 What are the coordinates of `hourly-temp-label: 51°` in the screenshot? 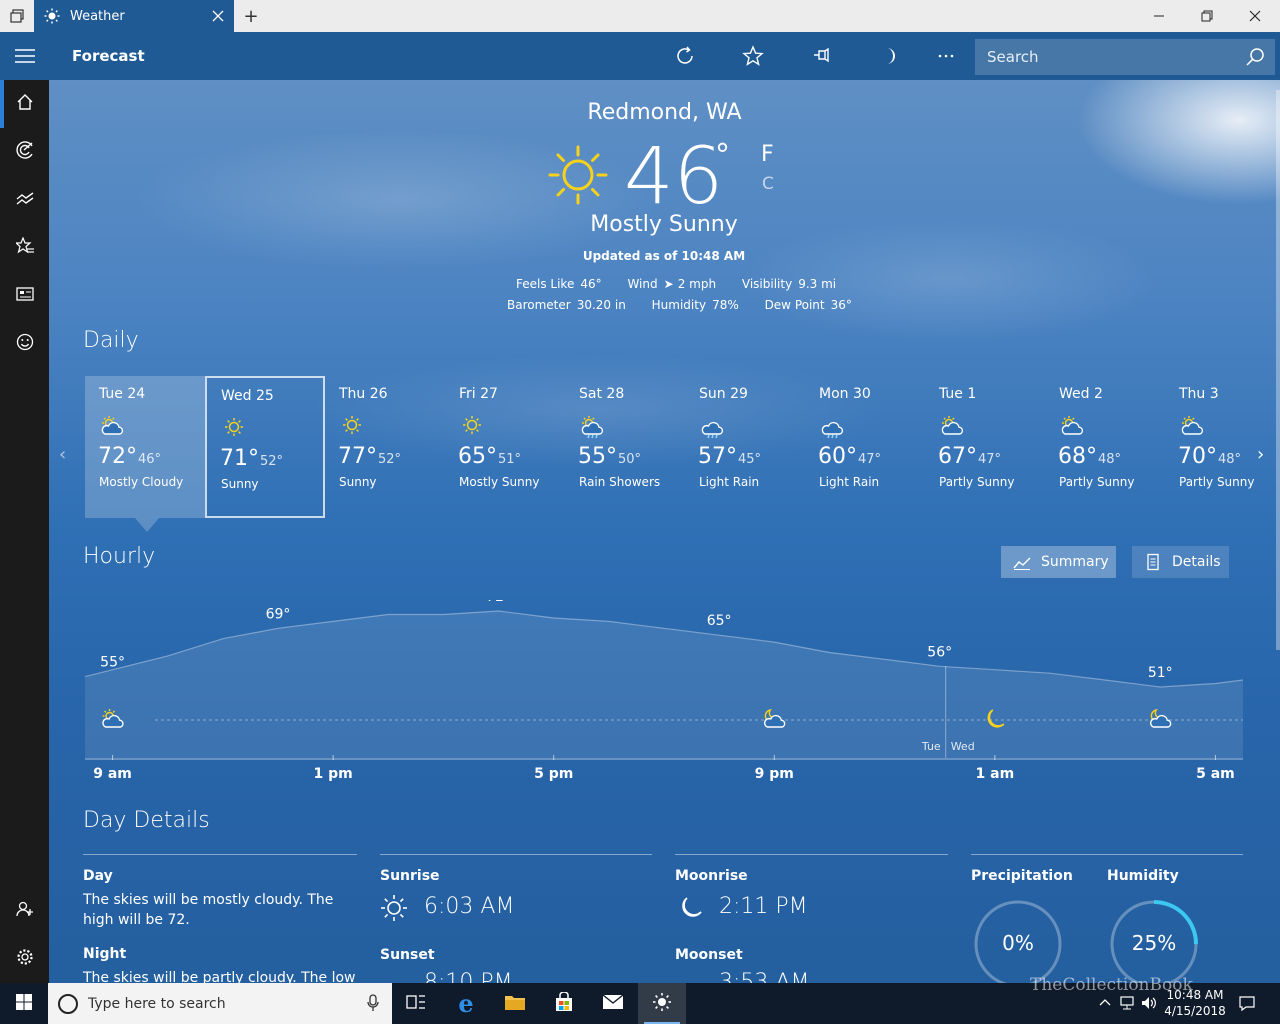 It's located at (1160, 673).